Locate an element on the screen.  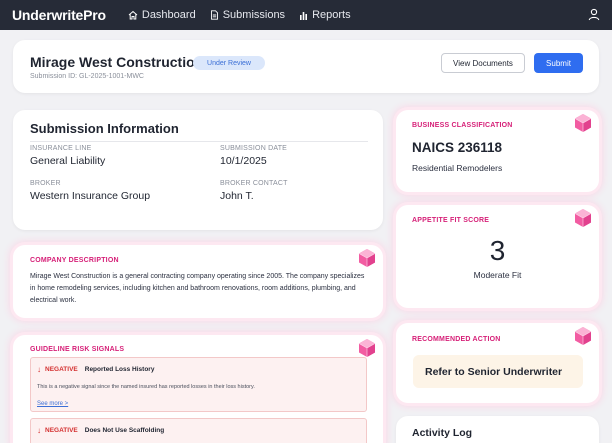
naics-description: Residential Remodelers is located at coordinates (457, 168).